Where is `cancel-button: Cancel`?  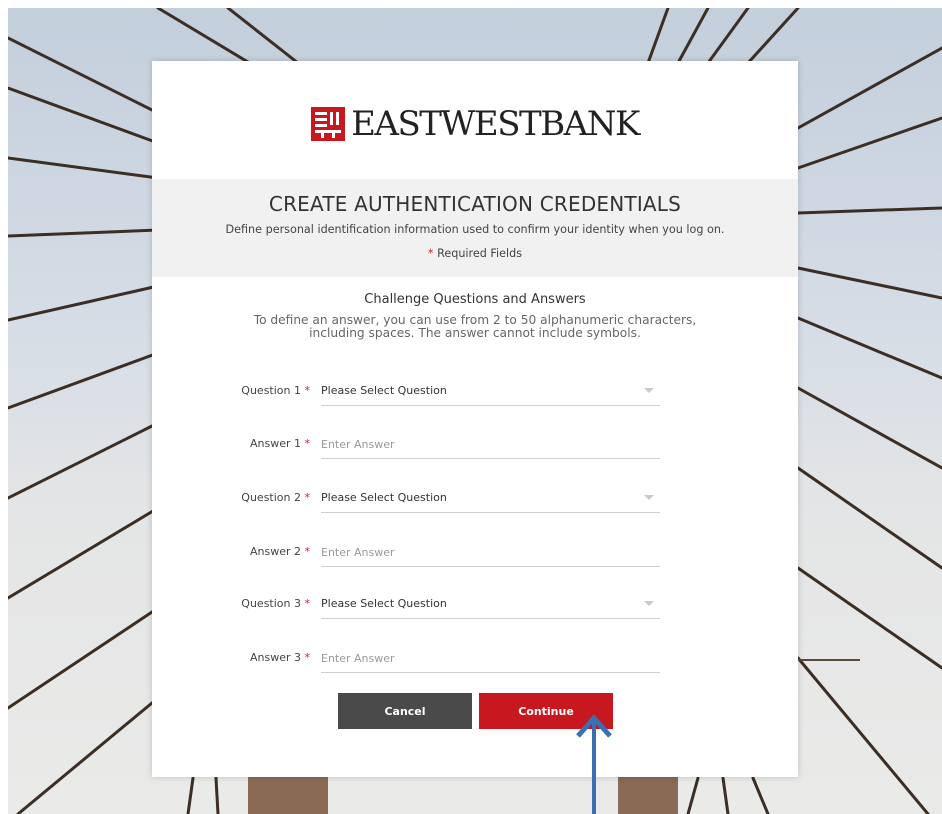
cancel-button: Cancel is located at coordinates (405, 711).